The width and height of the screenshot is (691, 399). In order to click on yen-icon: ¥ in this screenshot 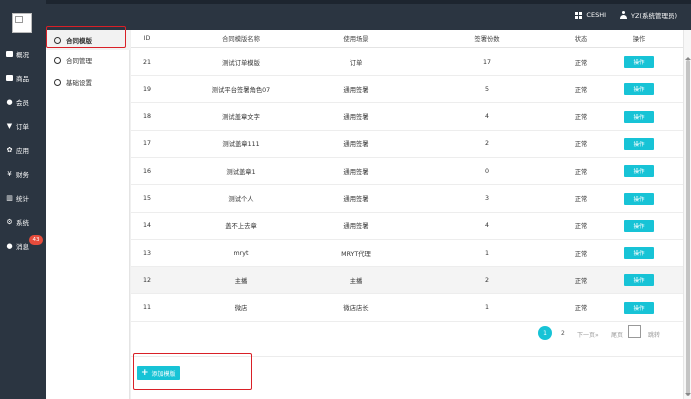, I will do `click(9, 173)`.